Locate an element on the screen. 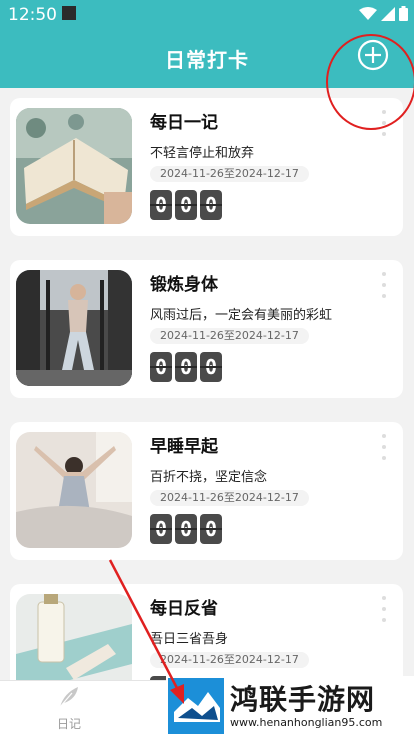 This screenshot has height=737, width=414. habit-motto: 风雨过后，一定会有美丽的彩虹 is located at coordinates (241, 315).